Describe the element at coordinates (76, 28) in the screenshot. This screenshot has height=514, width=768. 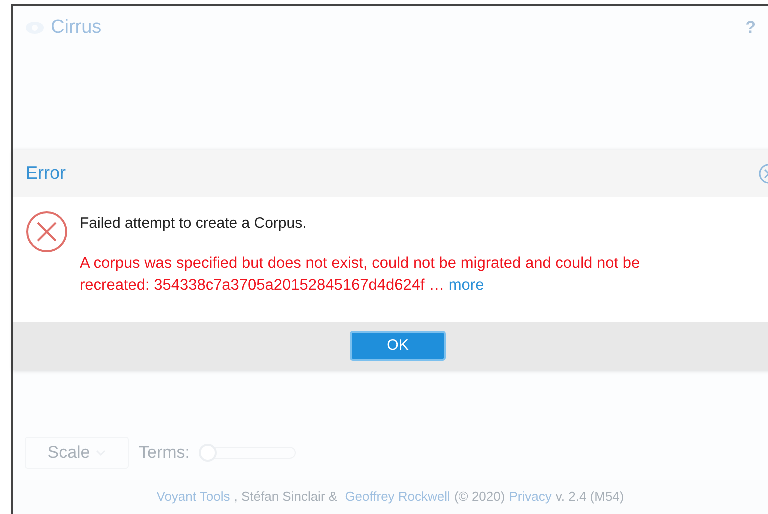
I see `panel-title: Cirrus` at that location.